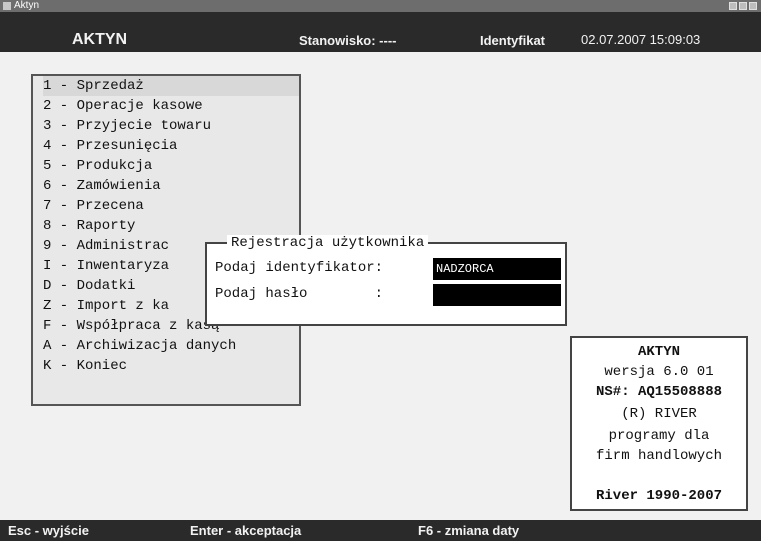 This screenshot has height=541, width=761. Describe the element at coordinates (171, 206) in the screenshot. I see `menu-item-przecena: 7 - Przecena` at that location.